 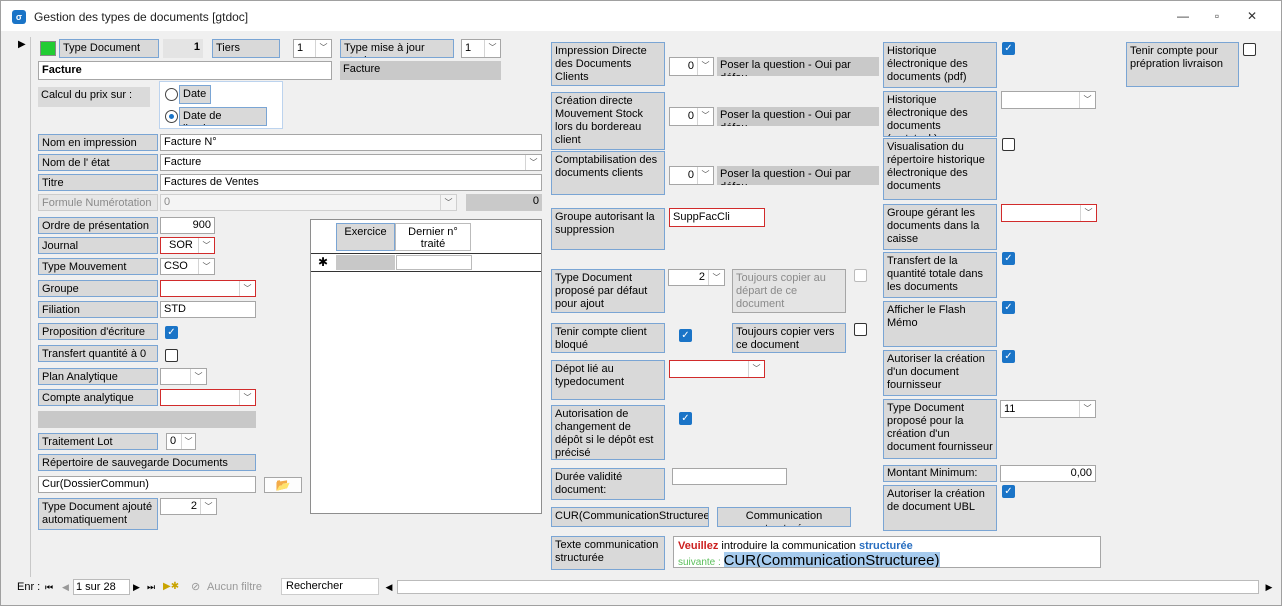 I want to click on comm-structuree-button: Communication structurée, so click(x=784, y=517).